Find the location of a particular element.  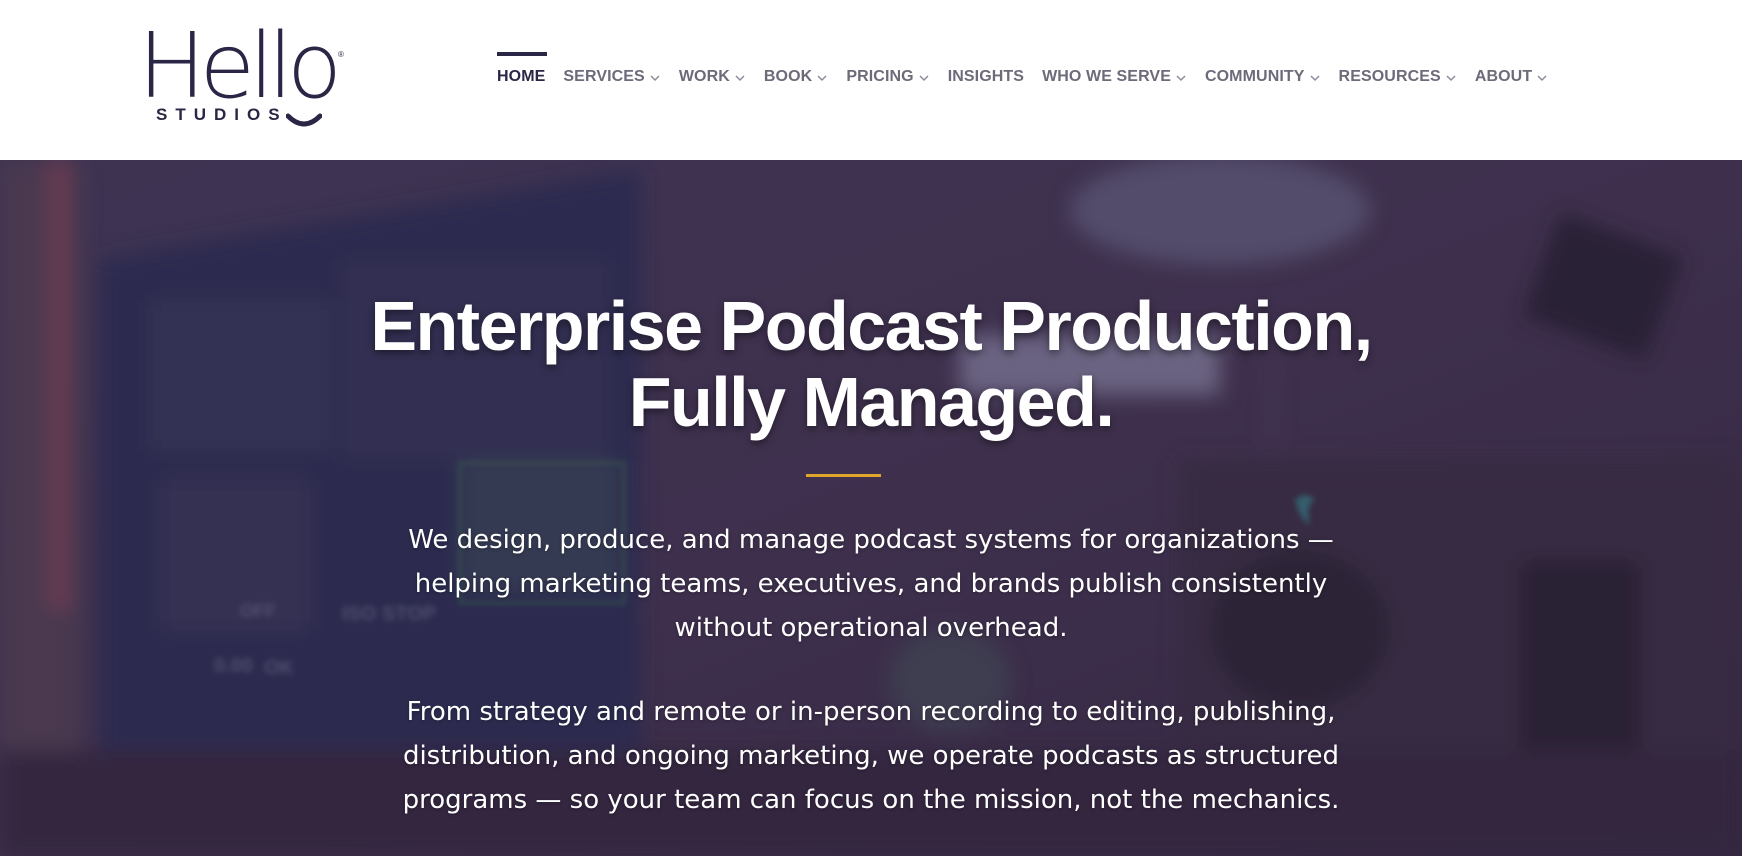

nav-item-home: HOME is located at coordinates (525, 77).